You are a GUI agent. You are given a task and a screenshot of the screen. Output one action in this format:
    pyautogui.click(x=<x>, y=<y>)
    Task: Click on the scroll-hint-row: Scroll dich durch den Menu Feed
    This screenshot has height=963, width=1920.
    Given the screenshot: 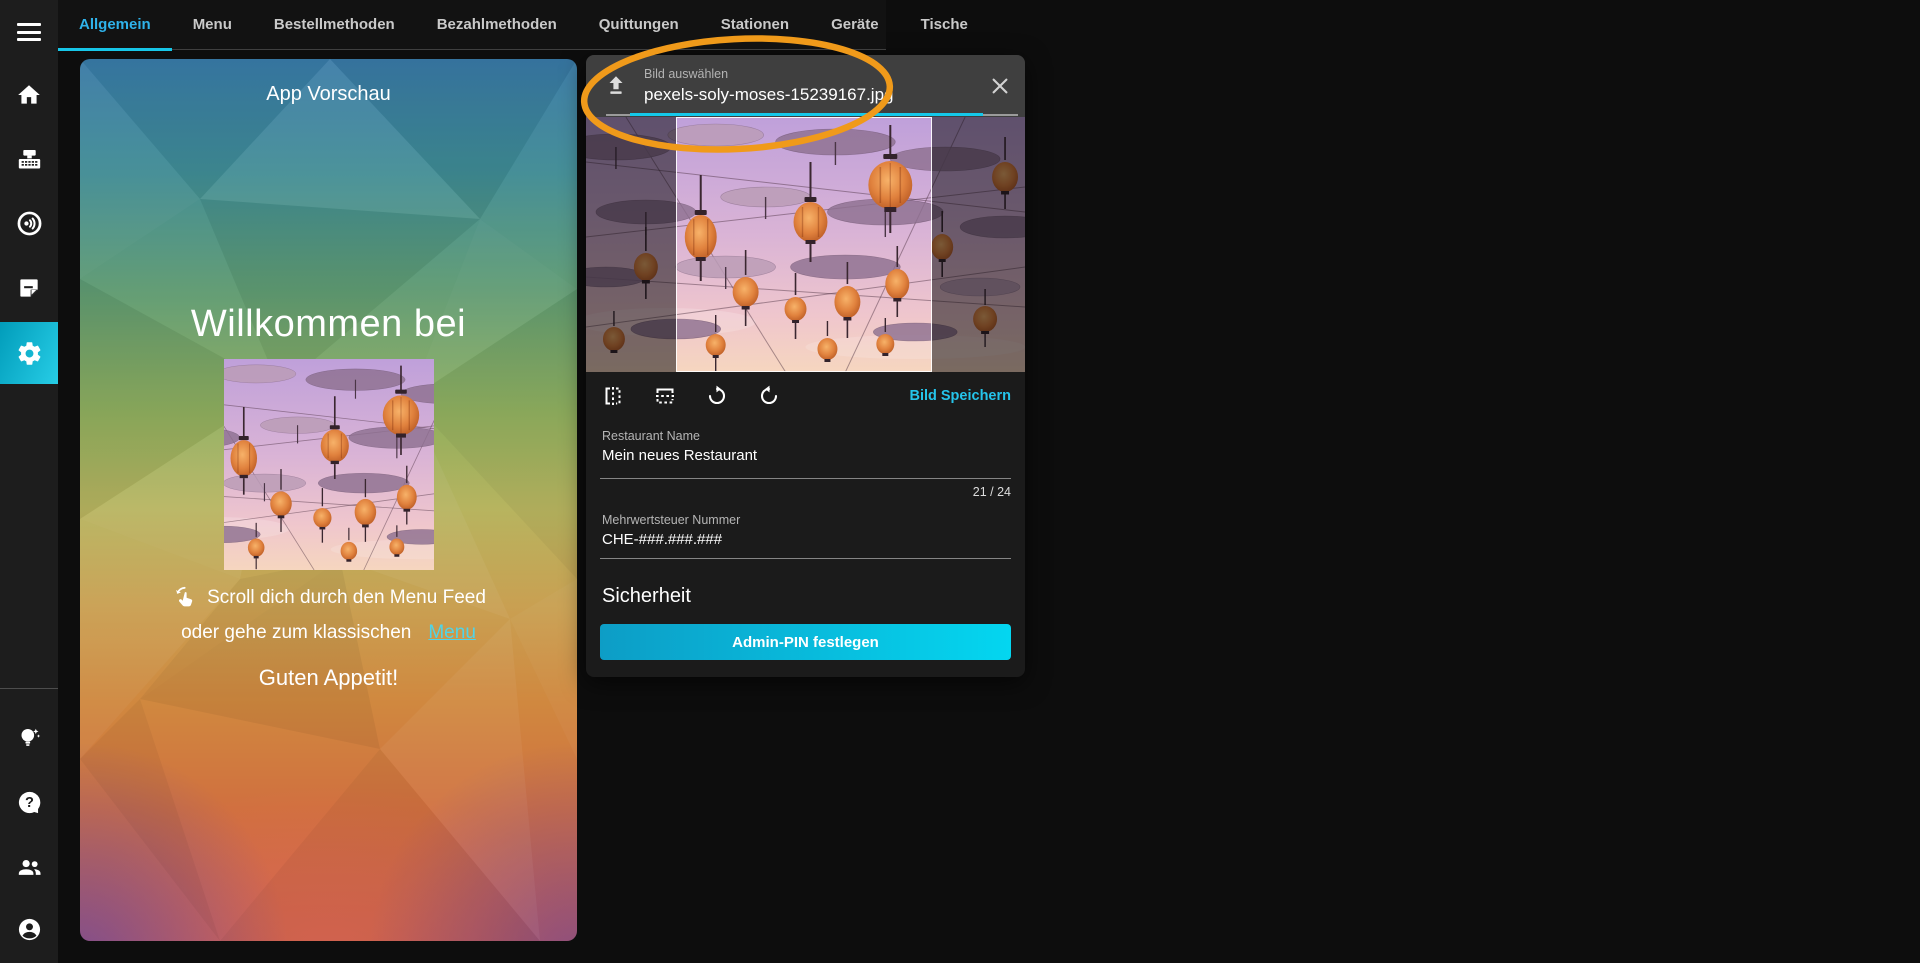 What is the action you would take?
    pyautogui.click(x=328, y=598)
    